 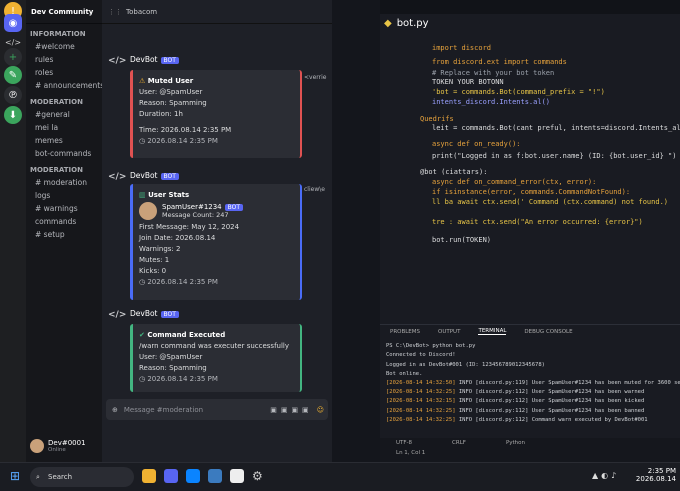 I want to click on edit-icon: ✎, so click(x=13, y=75).